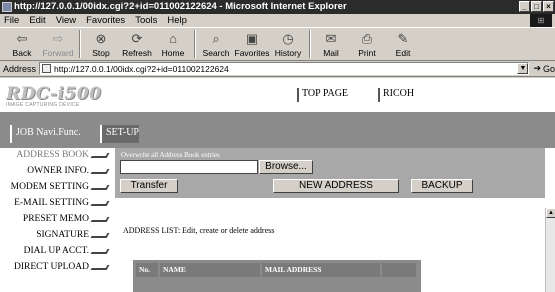 The width and height of the screenshot is (555, 292). Describe the element at coordinates (541, 20) in the screenshot. I see `windows-logo-icon: ⊞` at that location.